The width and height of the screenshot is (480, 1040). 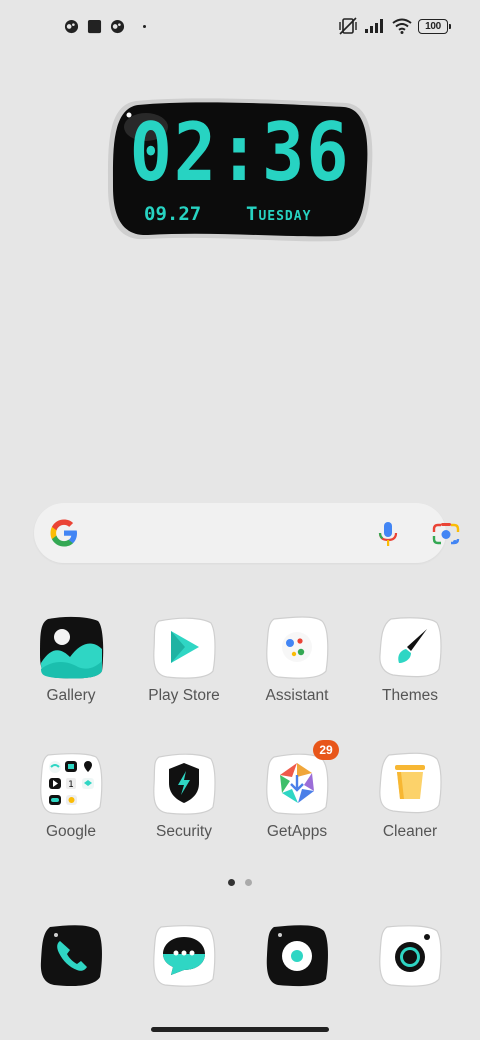 I want to click on clock-time: 02:36, so click(x=240, y=152).